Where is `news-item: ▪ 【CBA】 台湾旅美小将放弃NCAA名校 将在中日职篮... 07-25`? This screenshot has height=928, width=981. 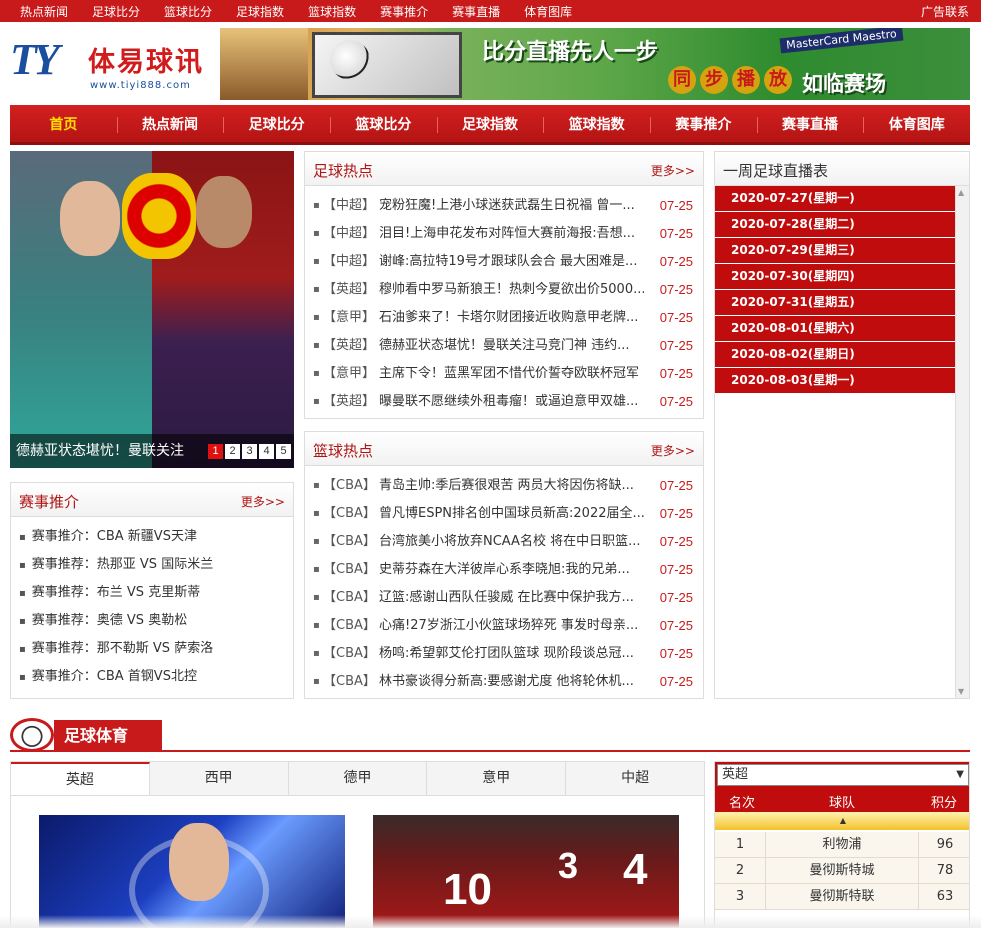
news-item: ▪ 【CBA】 台湾旅美小将放弃NCAA名校 将在中日职篮... 07-25 is located at coordinates (504, 542).